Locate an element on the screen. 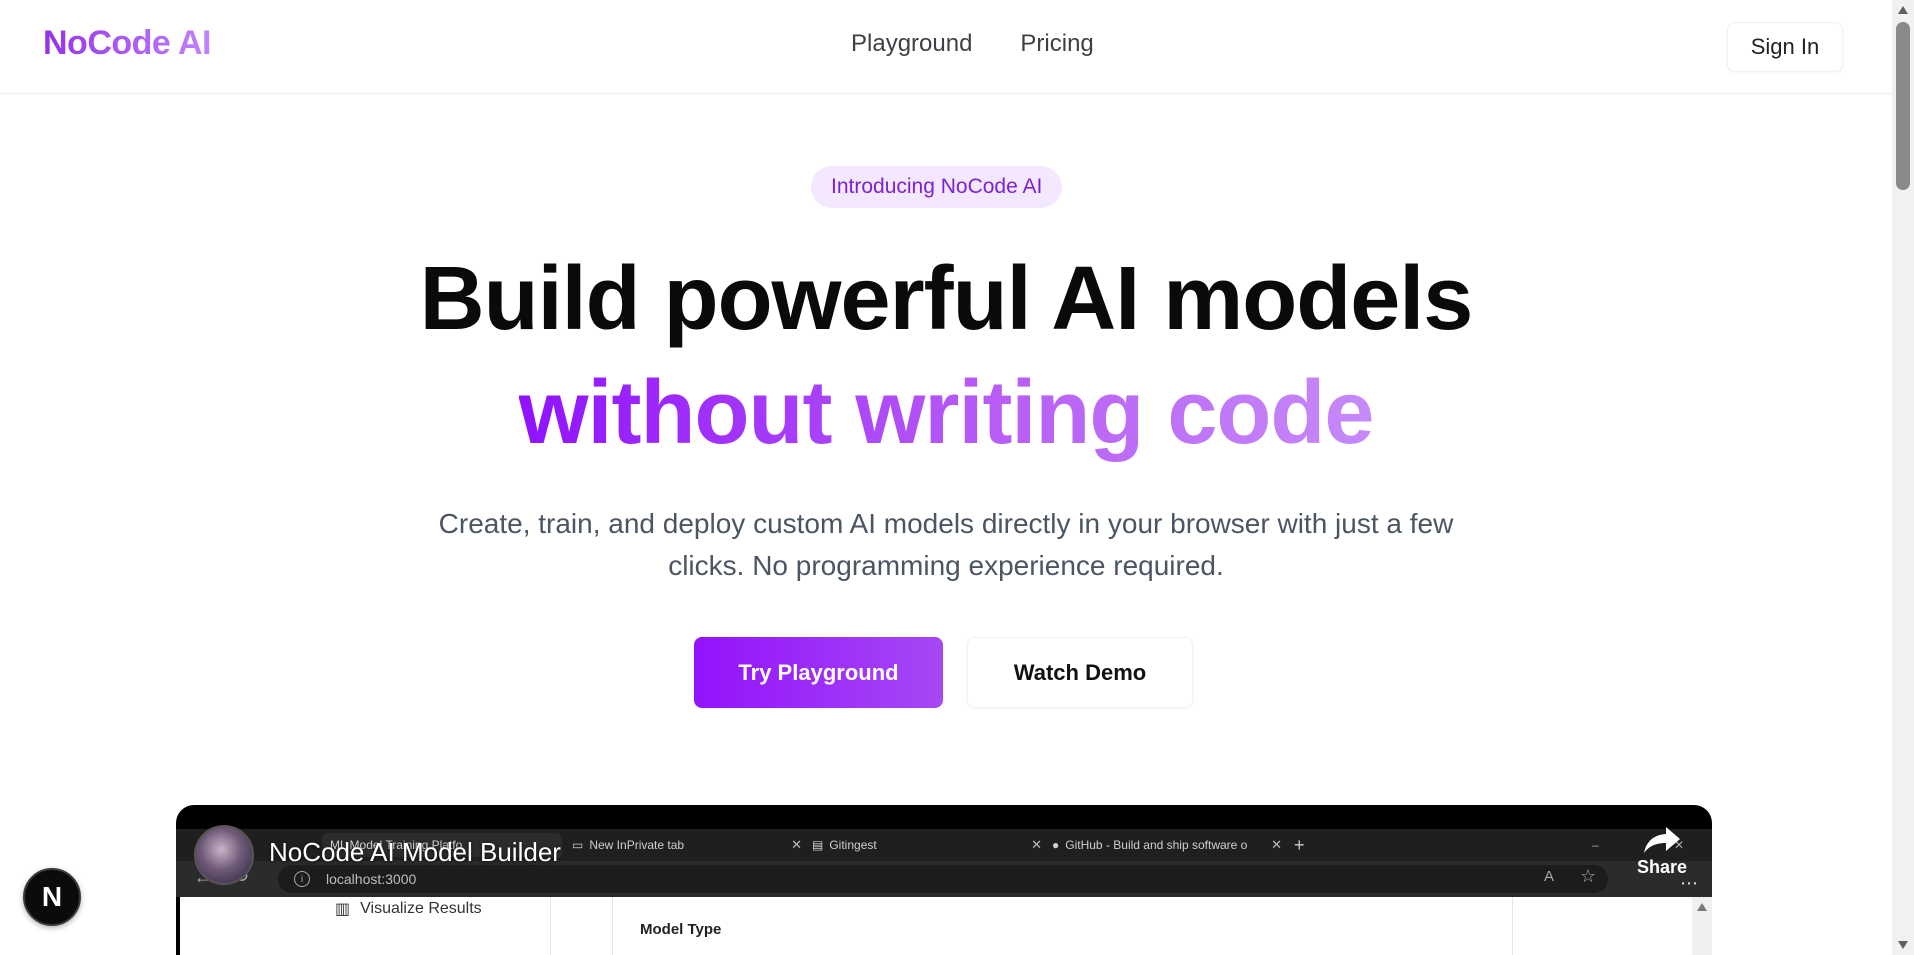 The width and height of the screenshot is (1914, 955). intro-badge: Introducing NoCode AI is located at coordinates (937, 187).